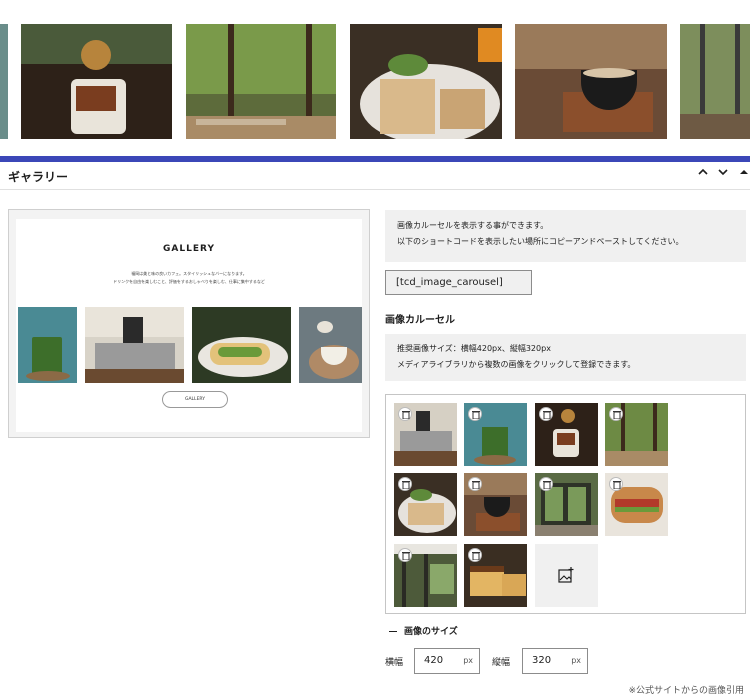  I want to click on add-image-icon, so click(566, 575).